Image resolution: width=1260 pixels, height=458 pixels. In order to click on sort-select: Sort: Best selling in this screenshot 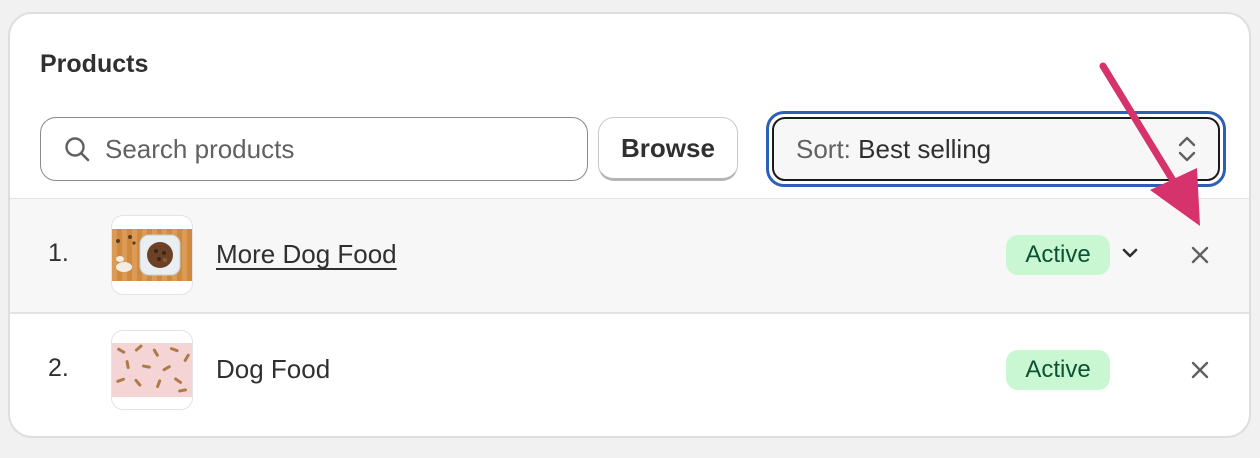, I will do `click(996, 149)`.